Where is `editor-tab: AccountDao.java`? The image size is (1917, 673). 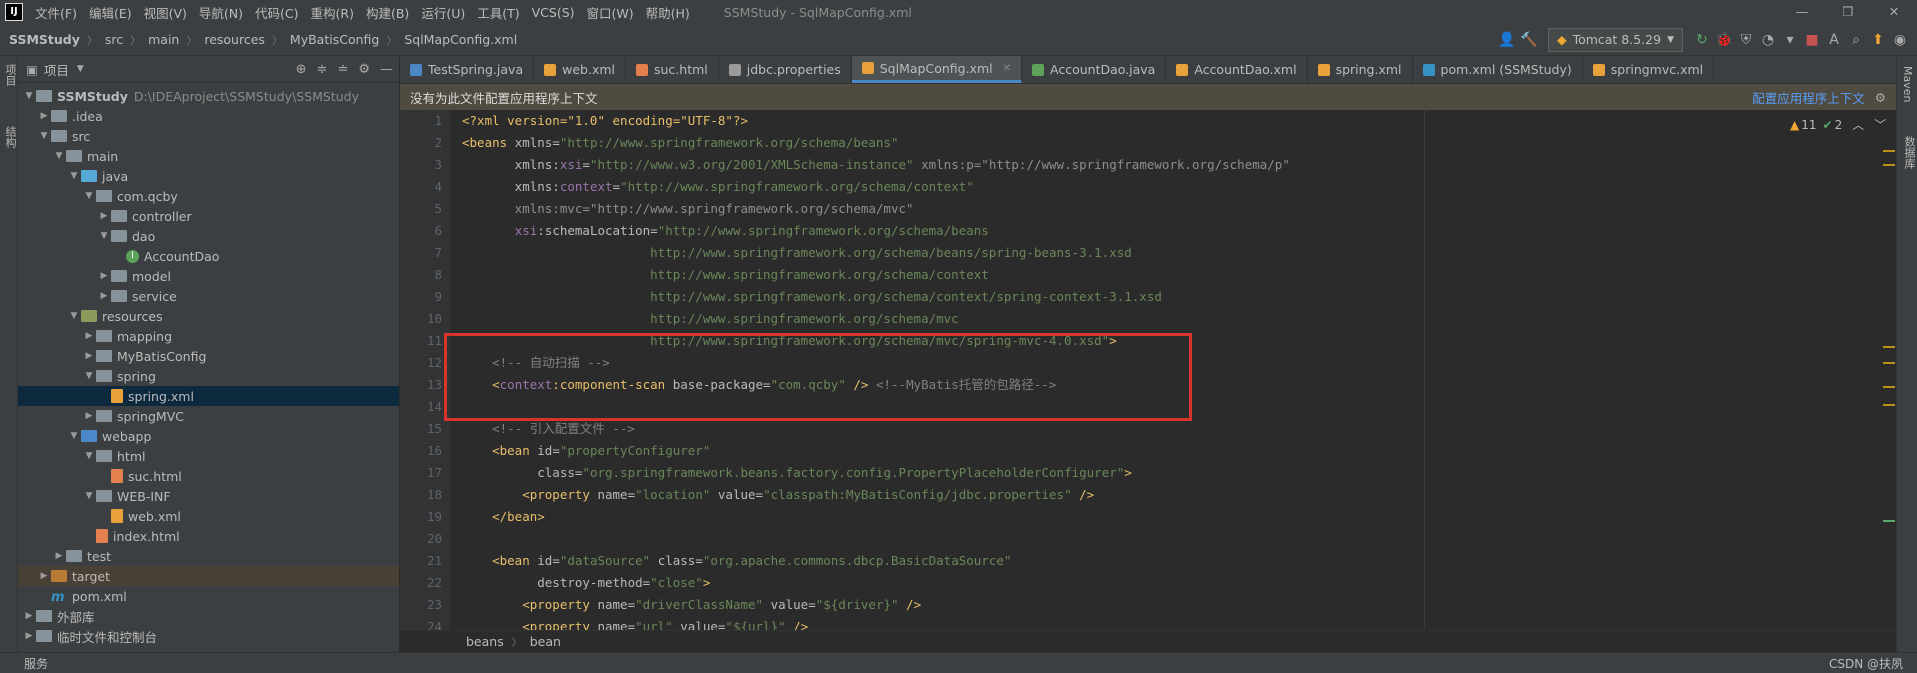
editor-tab: AccountDao.java is located at coordinates (1094, 69).